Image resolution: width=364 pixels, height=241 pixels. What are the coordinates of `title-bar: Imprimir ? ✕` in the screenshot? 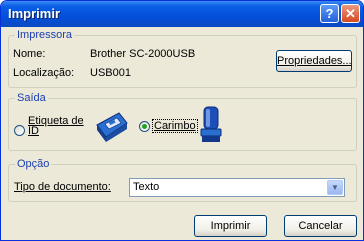 It's located at (182, 14).